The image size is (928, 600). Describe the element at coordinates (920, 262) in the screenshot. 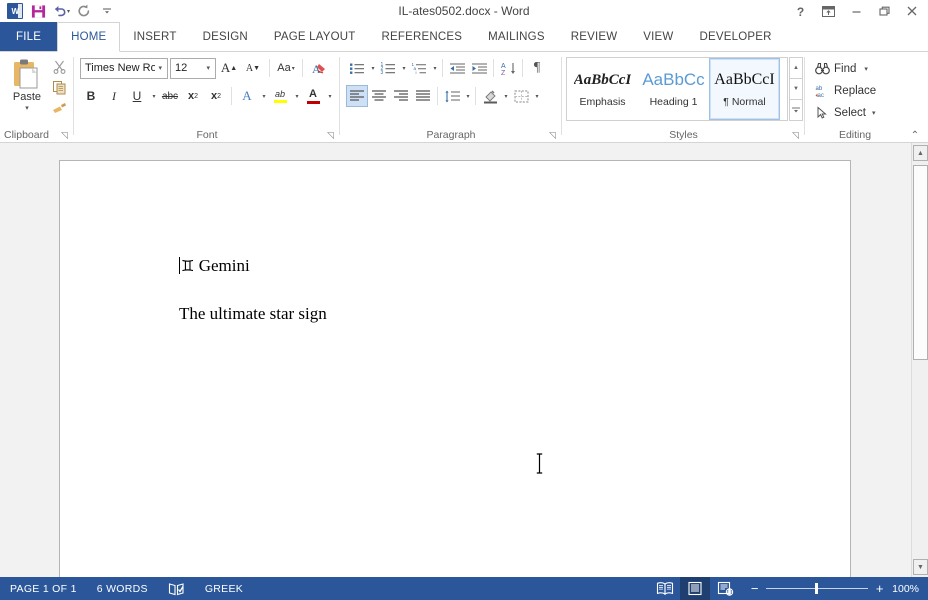

I see `scrollbar-thumb` at that location.